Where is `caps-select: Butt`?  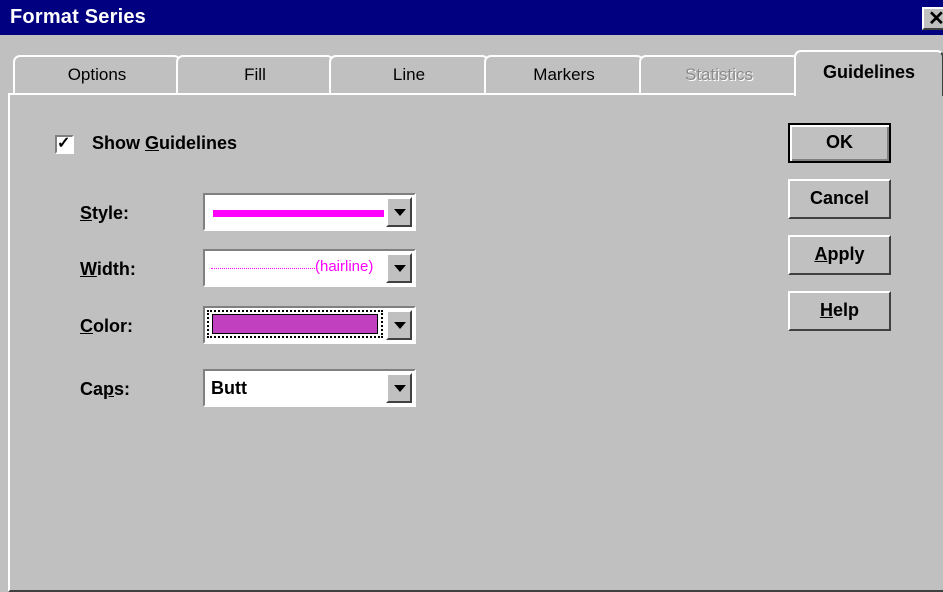 caps-select: Butt is located at coordinates (309, 388).